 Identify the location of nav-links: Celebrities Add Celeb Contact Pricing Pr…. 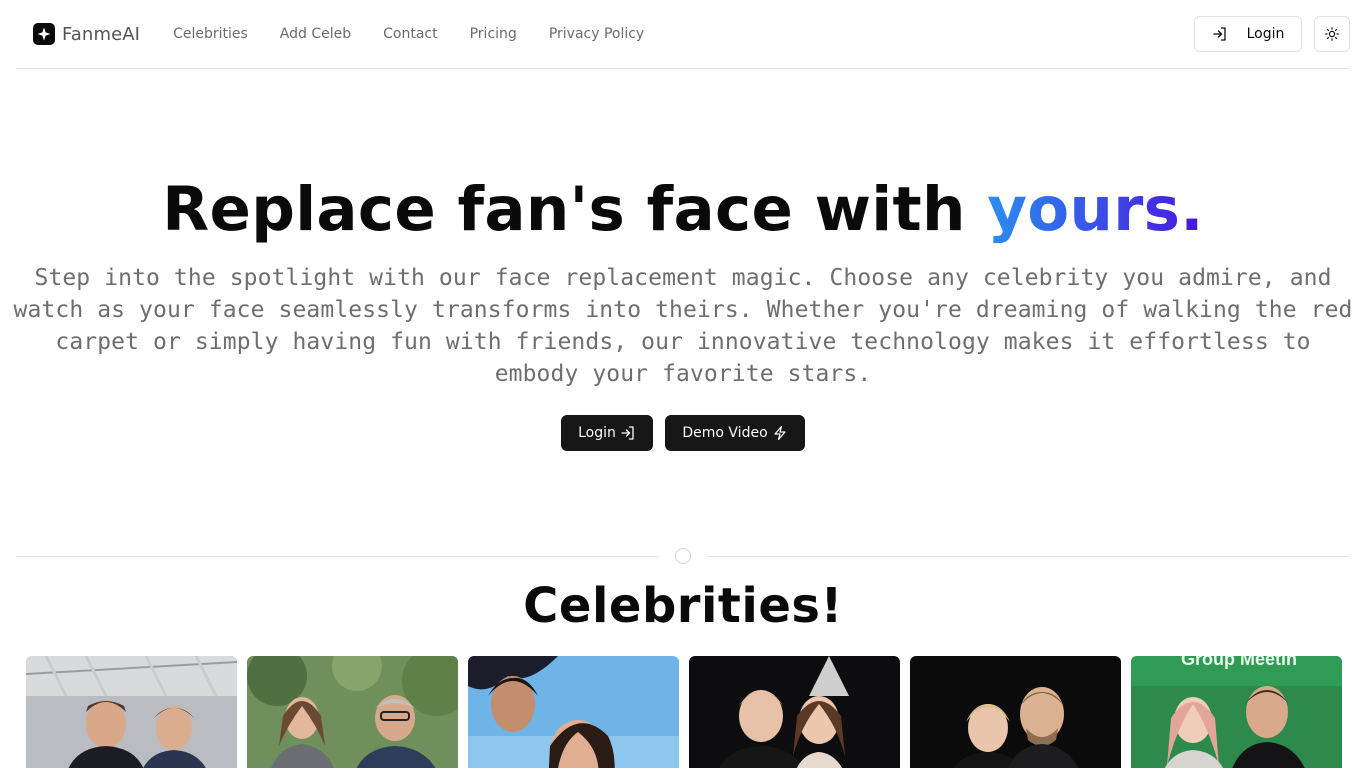
(424, 34).